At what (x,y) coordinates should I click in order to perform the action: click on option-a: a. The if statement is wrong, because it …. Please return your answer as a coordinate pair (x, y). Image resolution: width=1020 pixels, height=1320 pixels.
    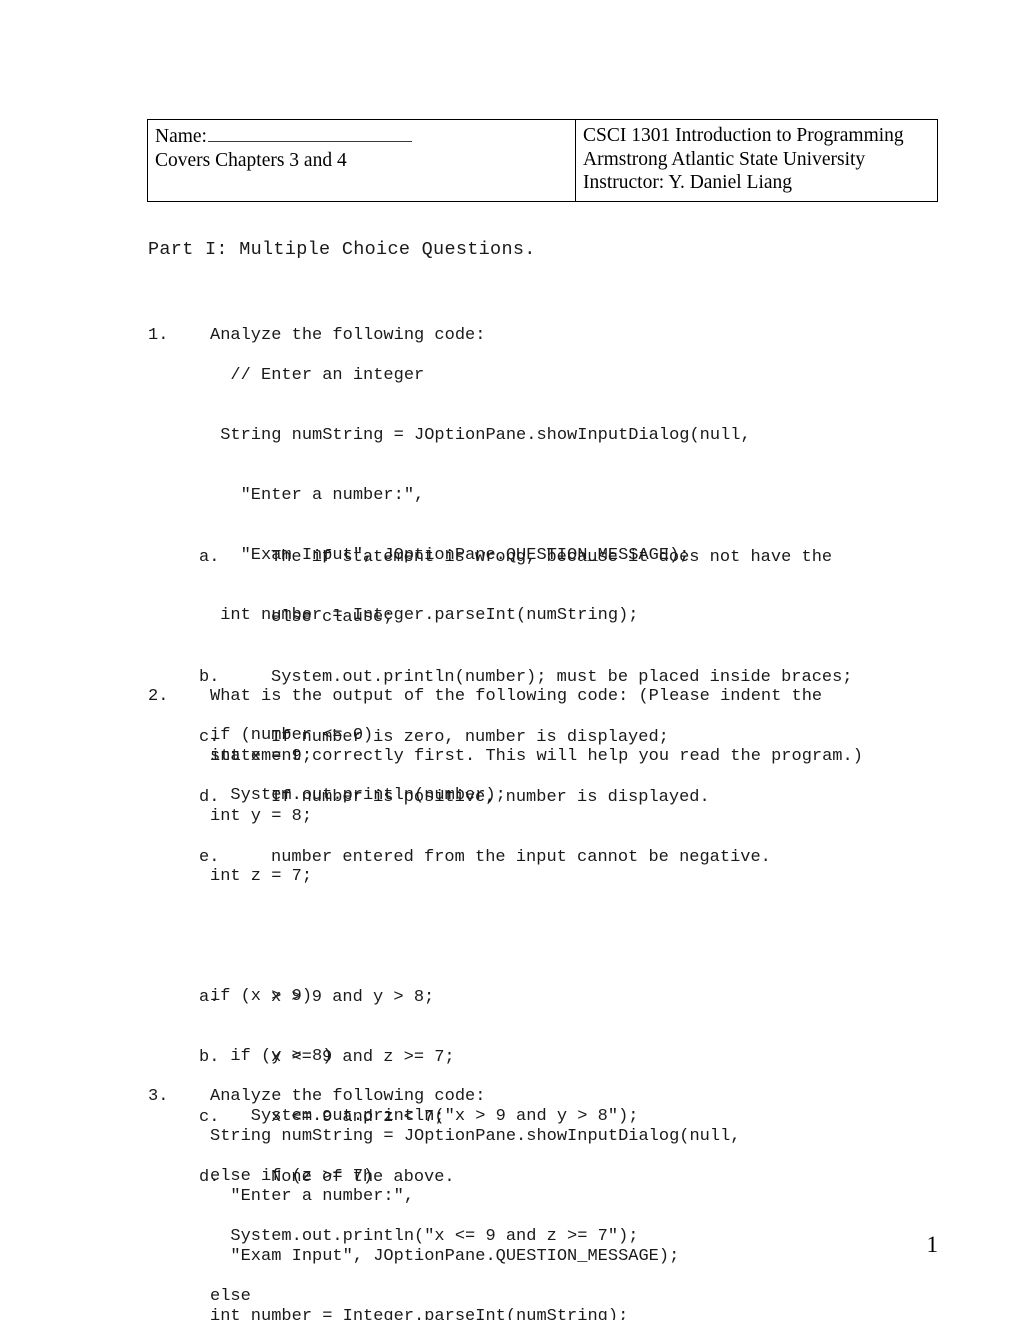
    Looking at the image, I should click on (426, 558).